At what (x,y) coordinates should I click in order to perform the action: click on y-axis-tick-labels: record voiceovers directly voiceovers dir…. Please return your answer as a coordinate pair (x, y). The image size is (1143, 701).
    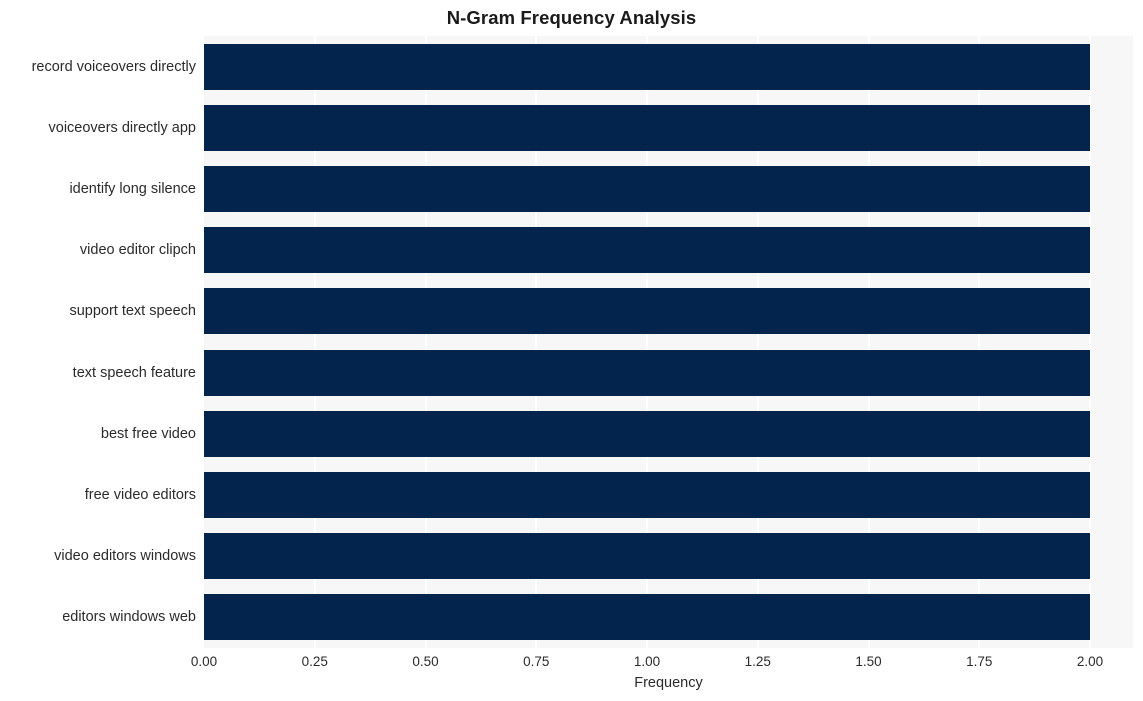
    Looking at the image, I should click on (98, 342).